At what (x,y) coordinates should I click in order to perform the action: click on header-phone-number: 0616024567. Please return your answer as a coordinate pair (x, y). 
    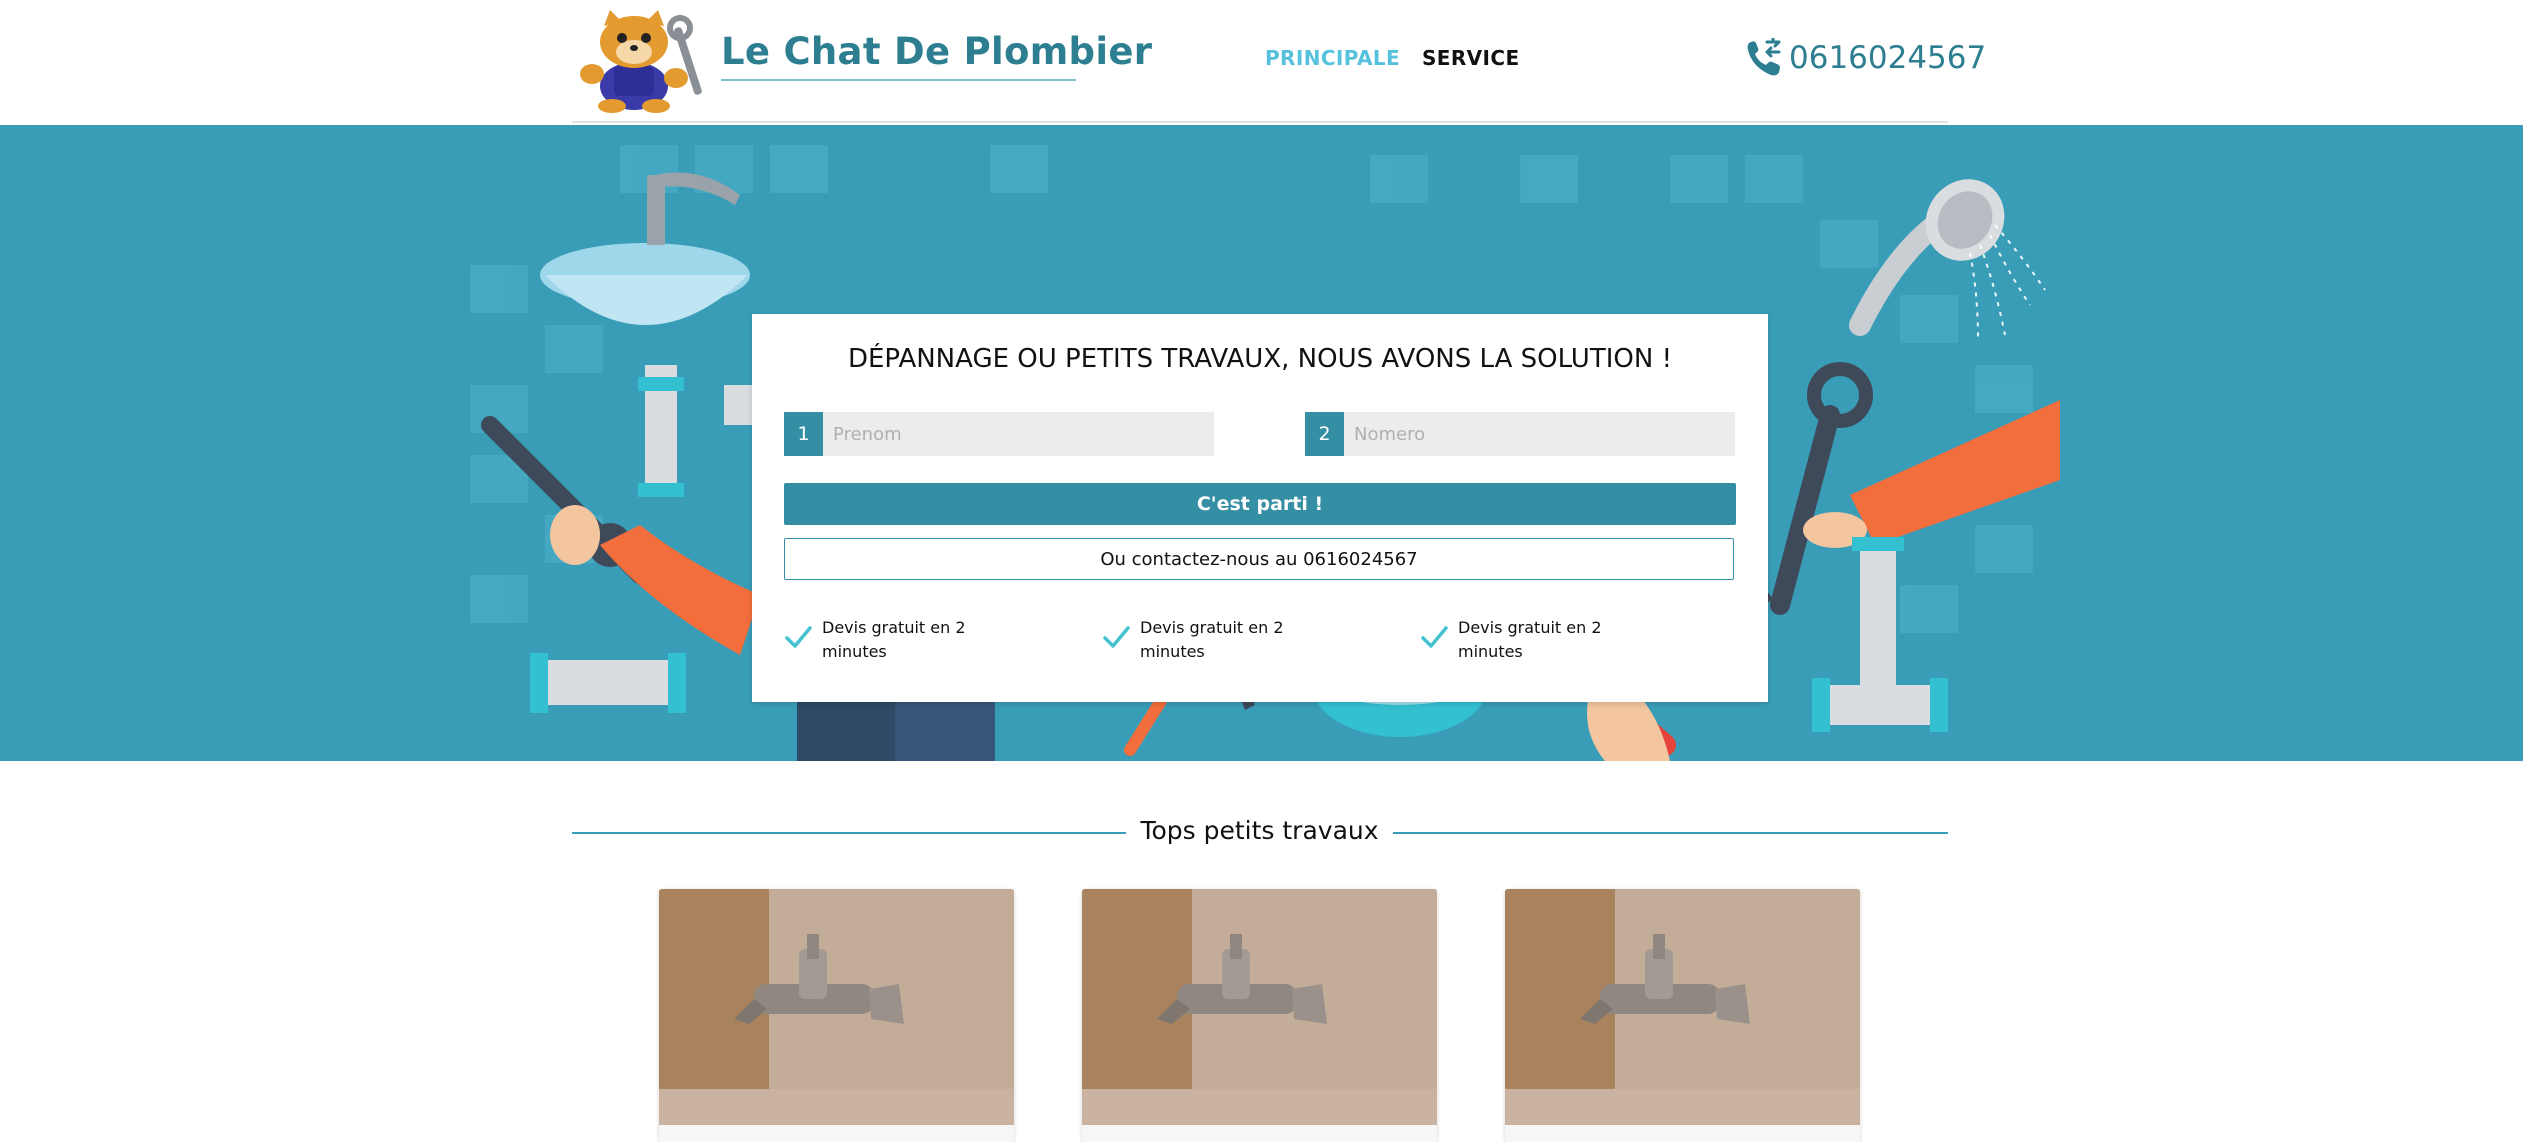
    Looking at the image, I should click on (1888, 58).